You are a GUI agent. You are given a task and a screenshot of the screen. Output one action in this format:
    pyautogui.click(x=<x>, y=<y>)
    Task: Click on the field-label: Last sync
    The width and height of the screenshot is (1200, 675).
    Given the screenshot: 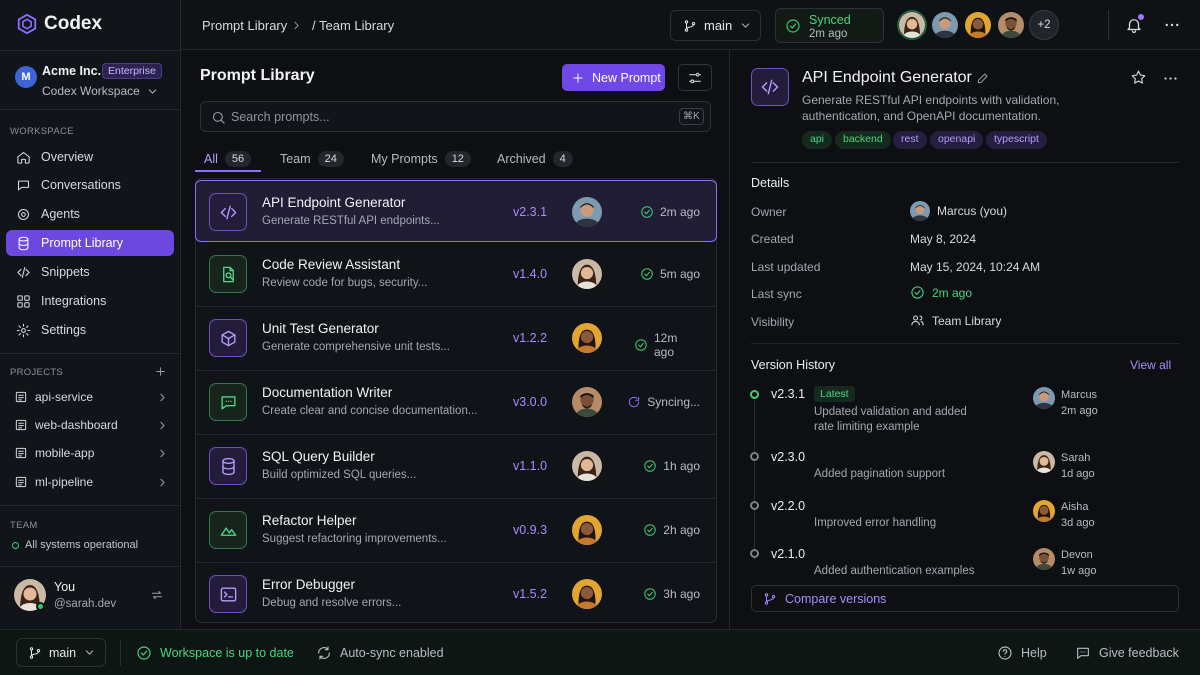 What is the action you would take?
    pyautogui.click(x=776, y=294)
    